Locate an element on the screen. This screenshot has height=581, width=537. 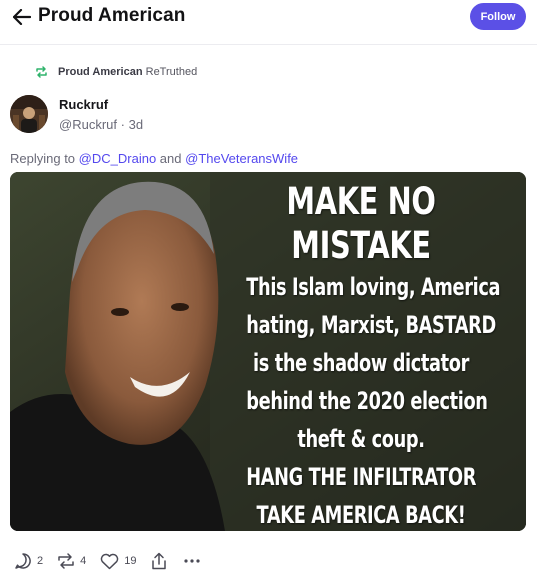
retruth-user: Proud American is located at coordinates (100, 72).